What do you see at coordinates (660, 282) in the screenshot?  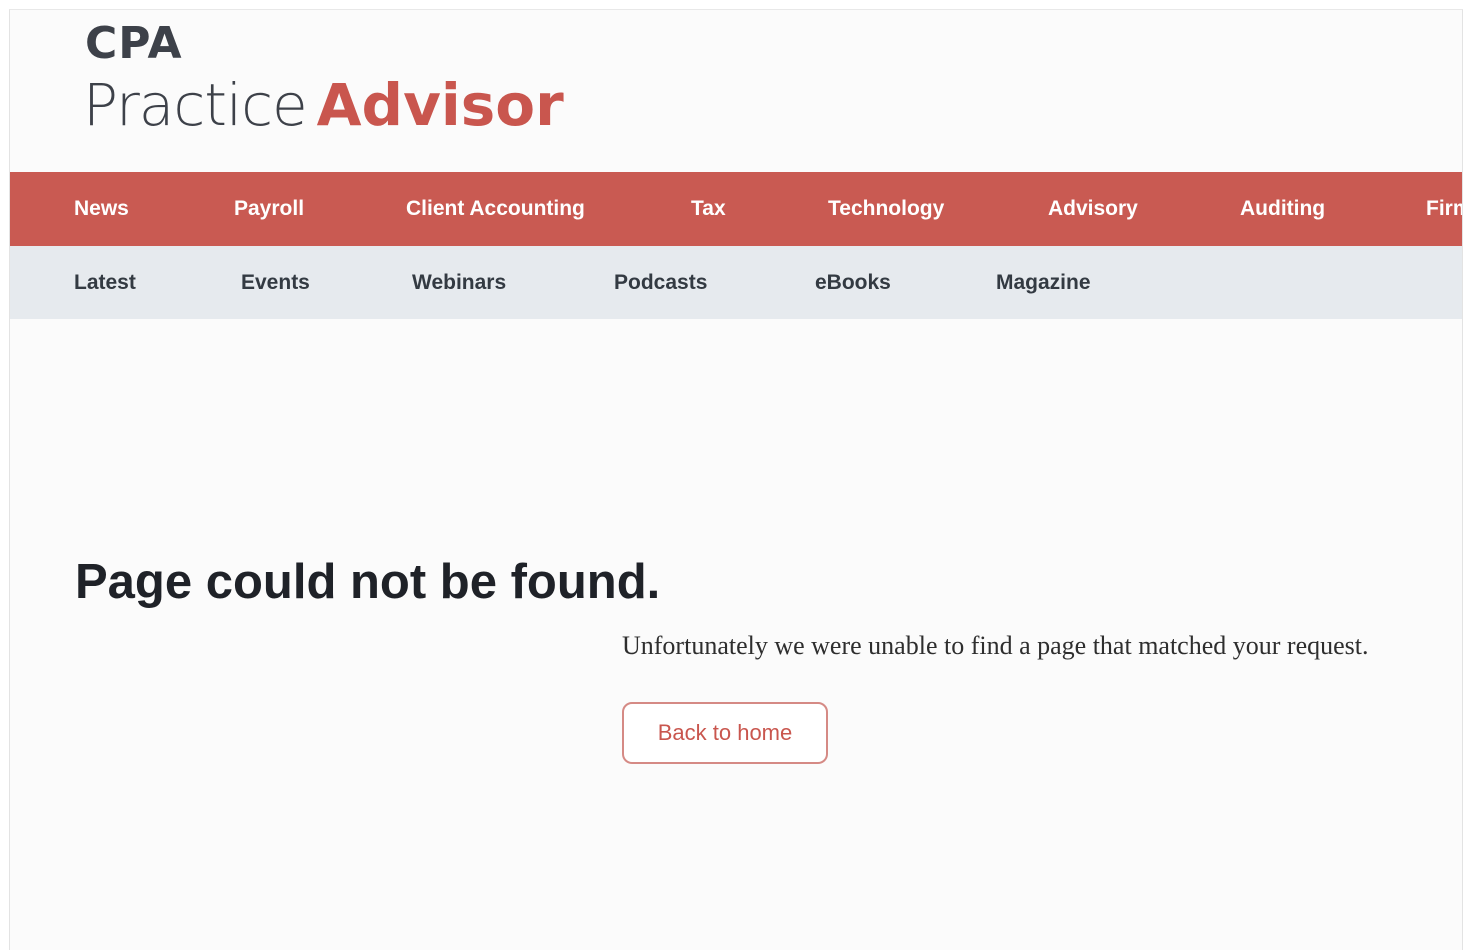 I see `subnav-item-podcasts: Podcasts` at bounding box center [660, 282].